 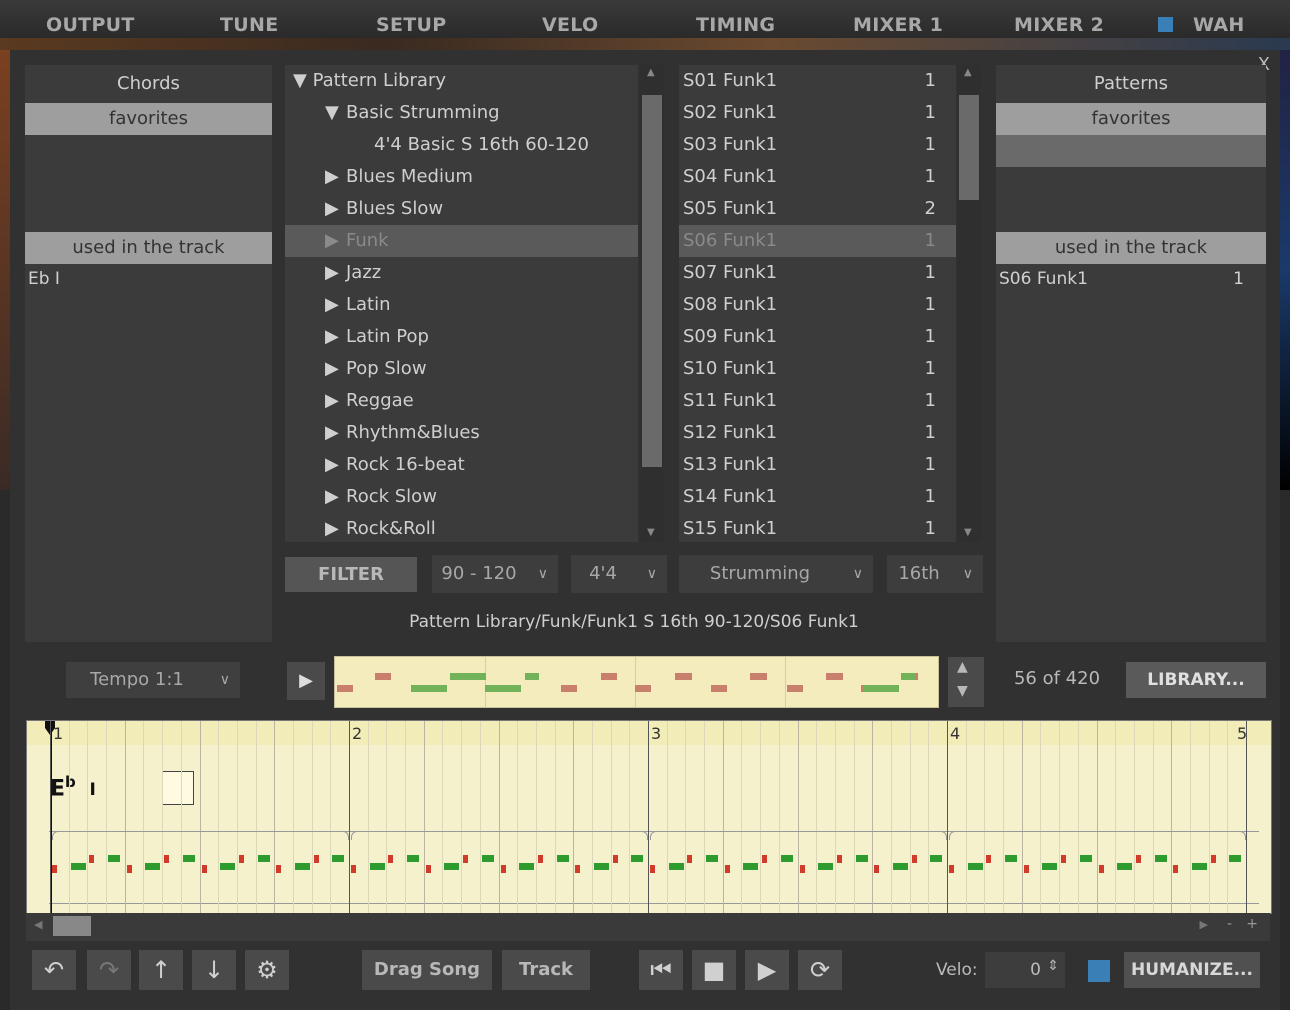 I want to click on redo-button: ↷, so click(x=109, y=970).